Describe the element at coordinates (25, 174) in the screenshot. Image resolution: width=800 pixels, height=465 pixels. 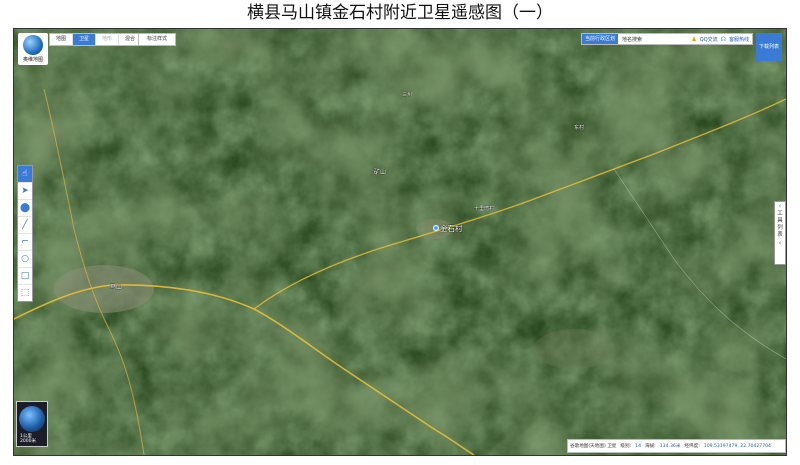
I see `hand-pan-icon: ☝` at that location.